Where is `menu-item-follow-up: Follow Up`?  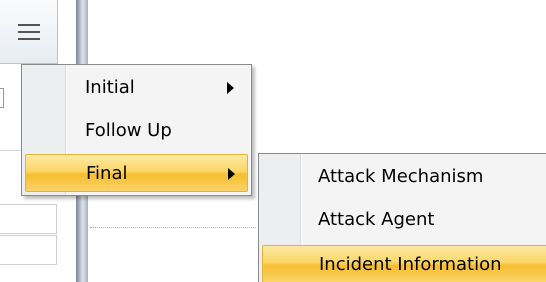 menu-item-follow-up: Follow Up is located at coordinates (136, 131).